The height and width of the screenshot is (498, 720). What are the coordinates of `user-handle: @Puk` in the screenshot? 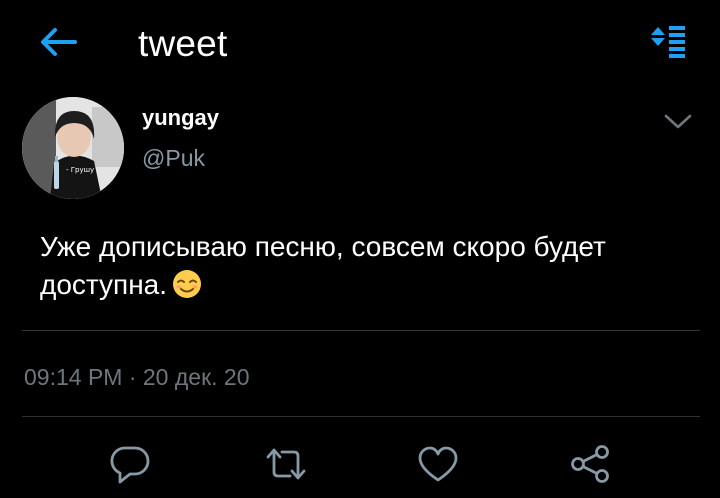 It's located at (173, 158).